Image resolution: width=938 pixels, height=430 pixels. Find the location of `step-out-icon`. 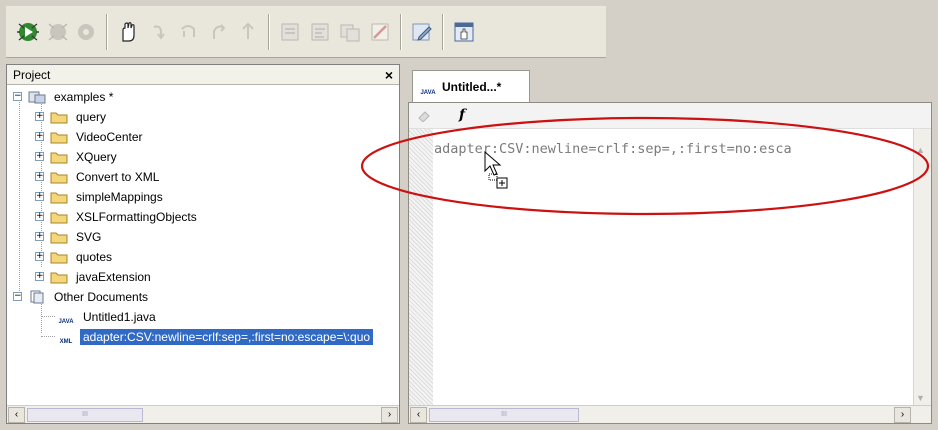

step-out-icon is located at coordinates (218, 32).